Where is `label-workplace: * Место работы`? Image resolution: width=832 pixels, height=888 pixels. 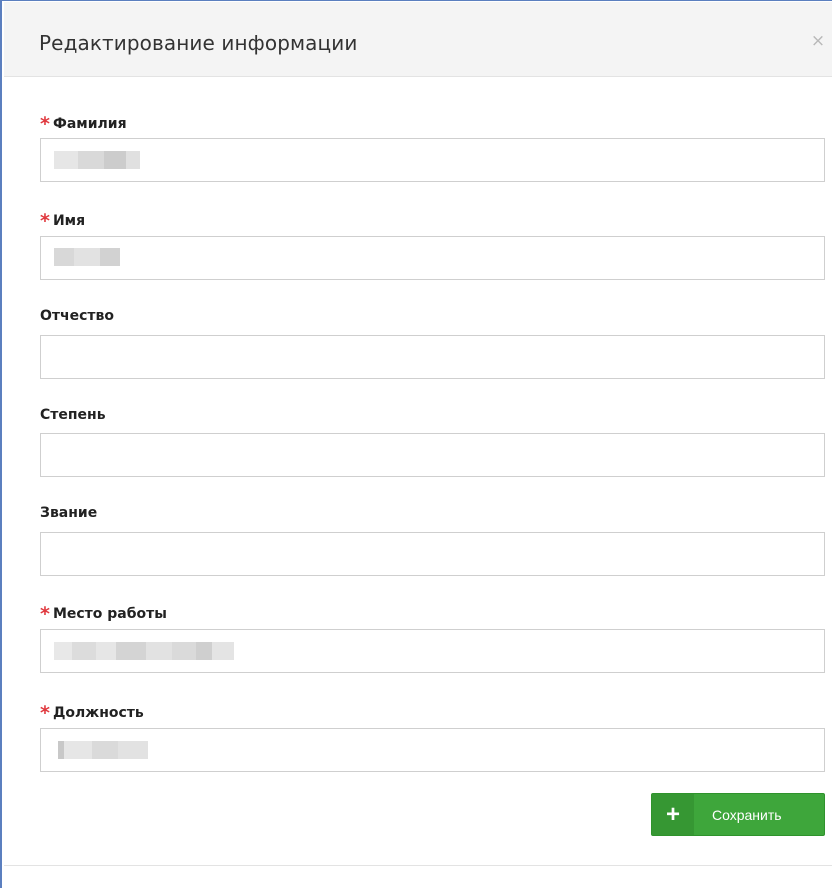 label-workplace: * Место работы is located at coordinates (103, 614).